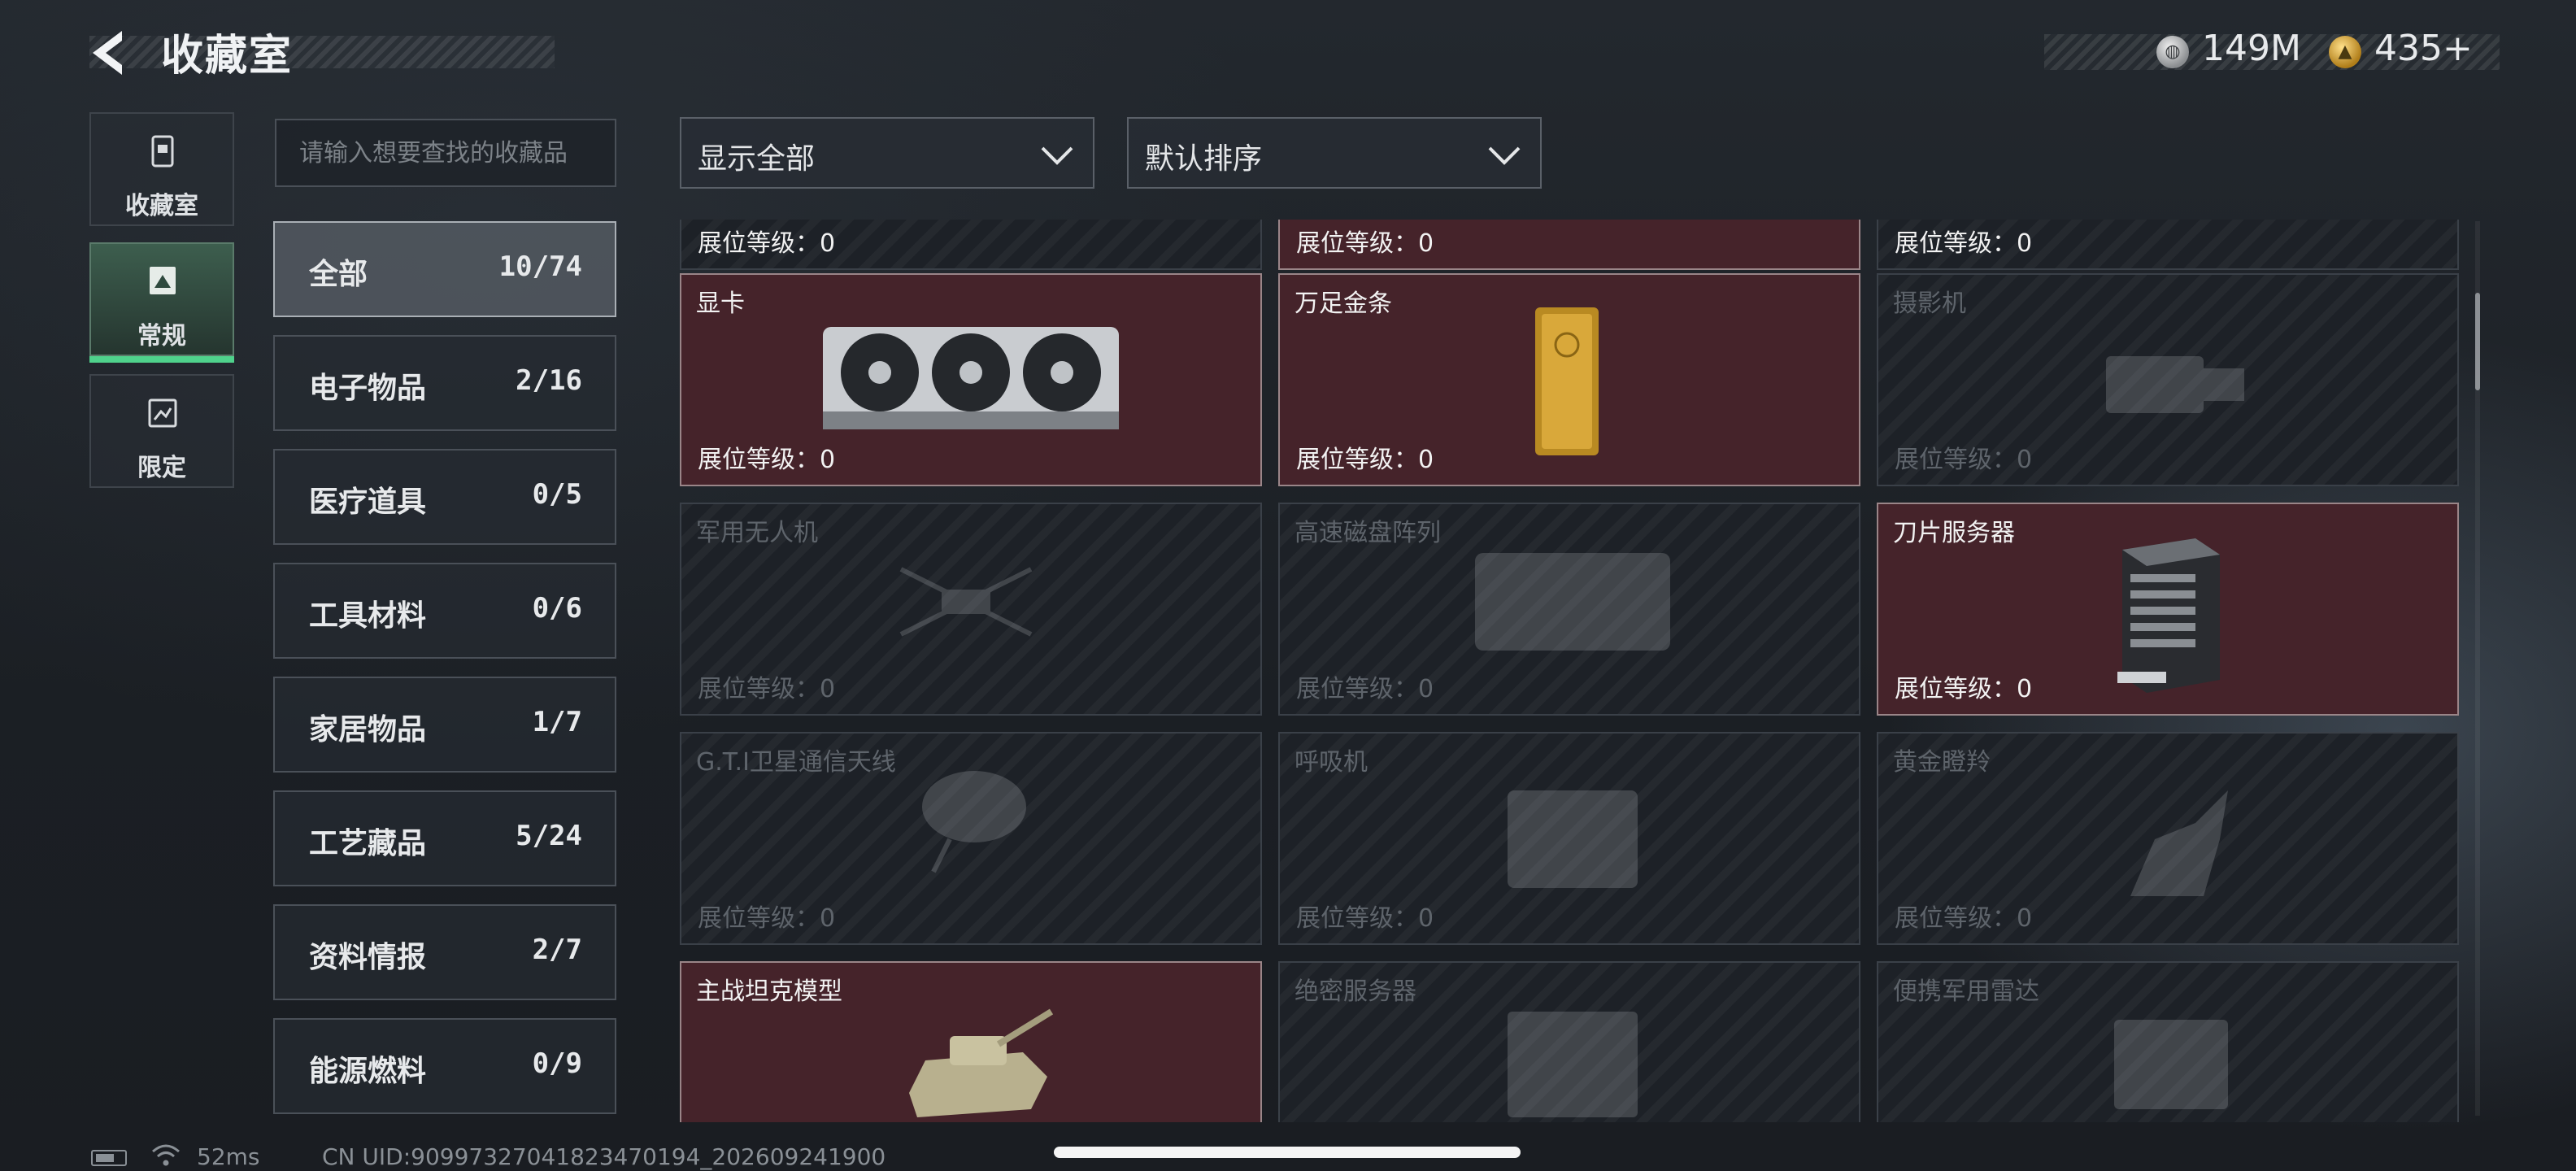 The height and width of the screenshot is (1171, 2576). Describe the element at coordinates (557, 1063) in the screenshot. I see `category-count: 0/9` at that location.